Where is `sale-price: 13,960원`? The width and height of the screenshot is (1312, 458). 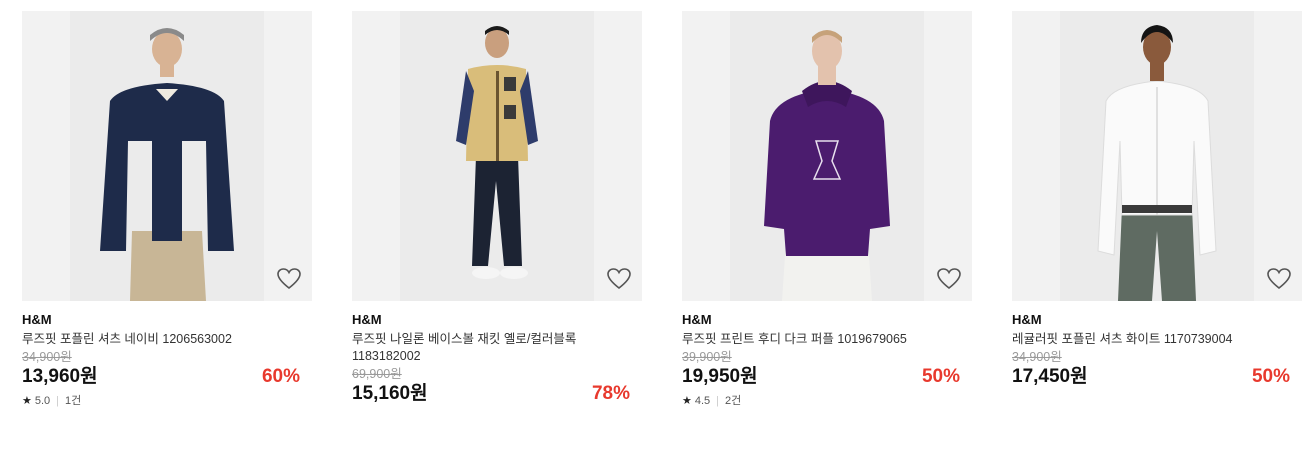
sale-price: 13,960원 is located at coordinates (60, 376).